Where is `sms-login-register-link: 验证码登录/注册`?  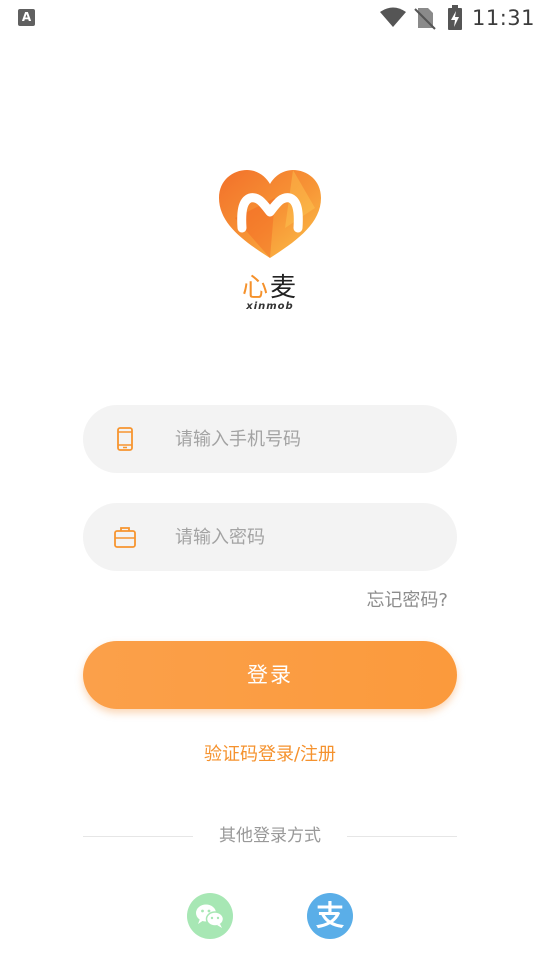 sms-login-register-link: 验证码登录/注册 is located at coordinates (270, 753).